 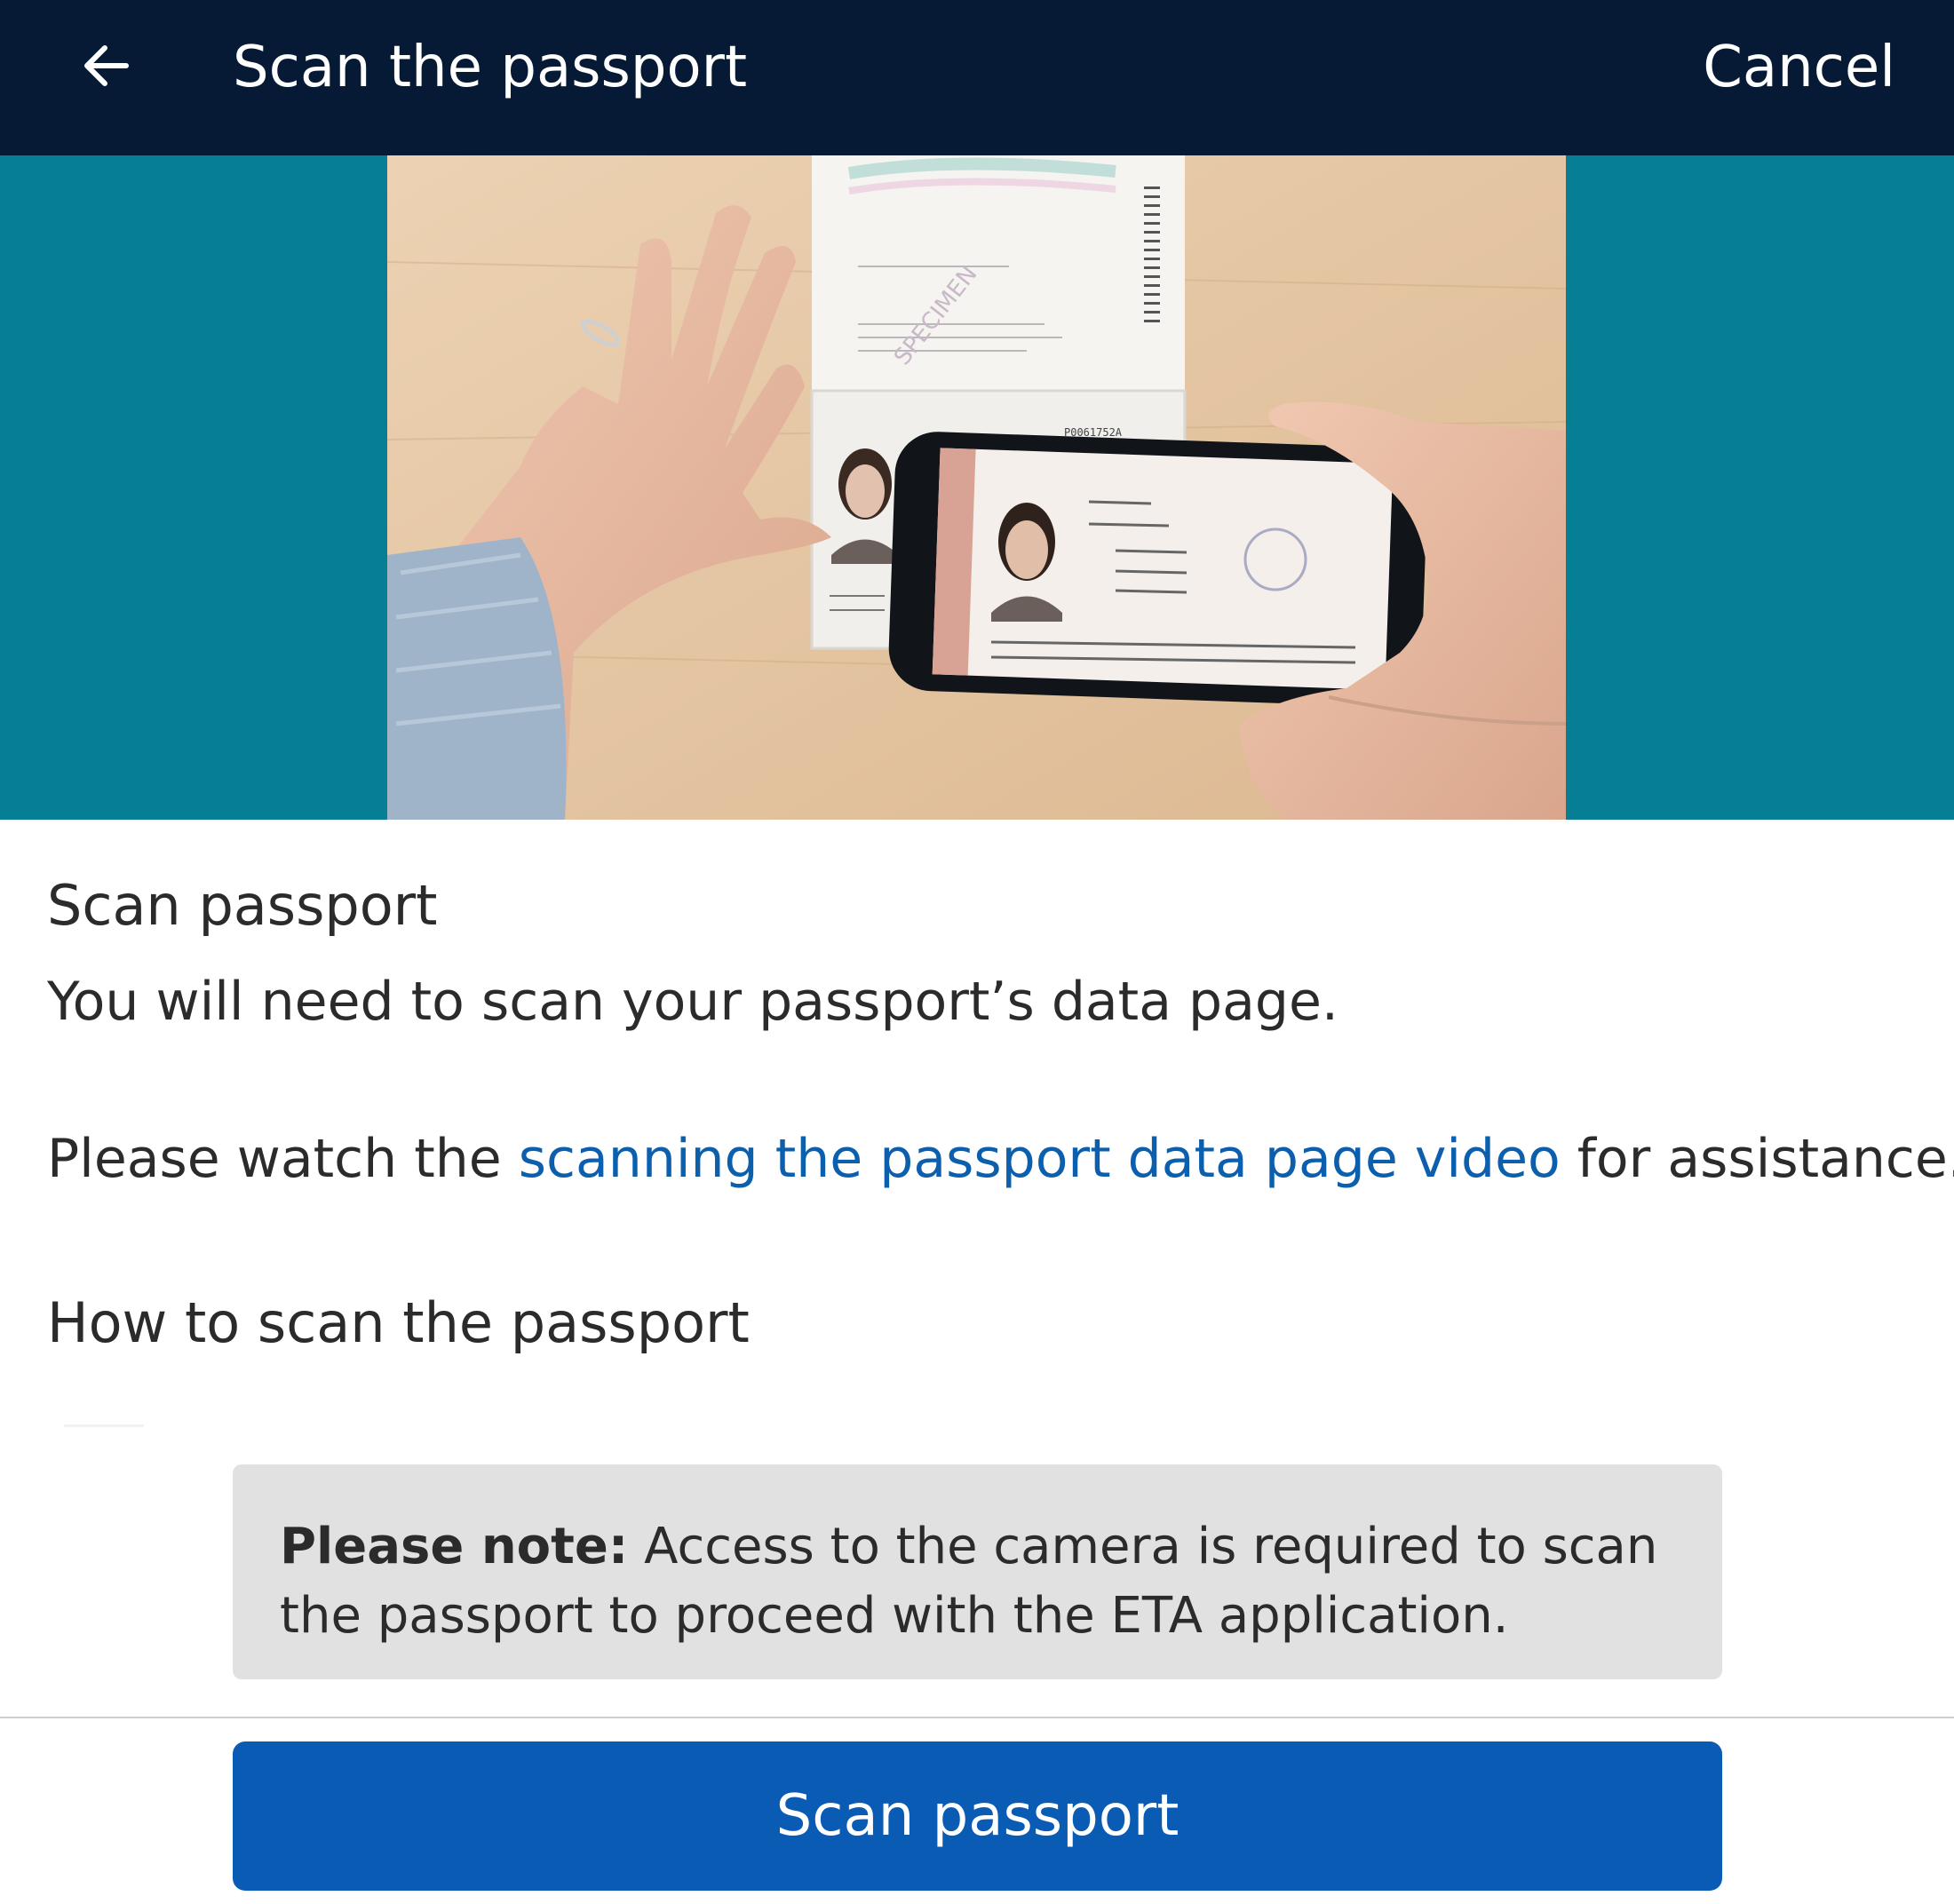 I want to click on watch-suffix: for assistance., so click(x=1757, y=1159).